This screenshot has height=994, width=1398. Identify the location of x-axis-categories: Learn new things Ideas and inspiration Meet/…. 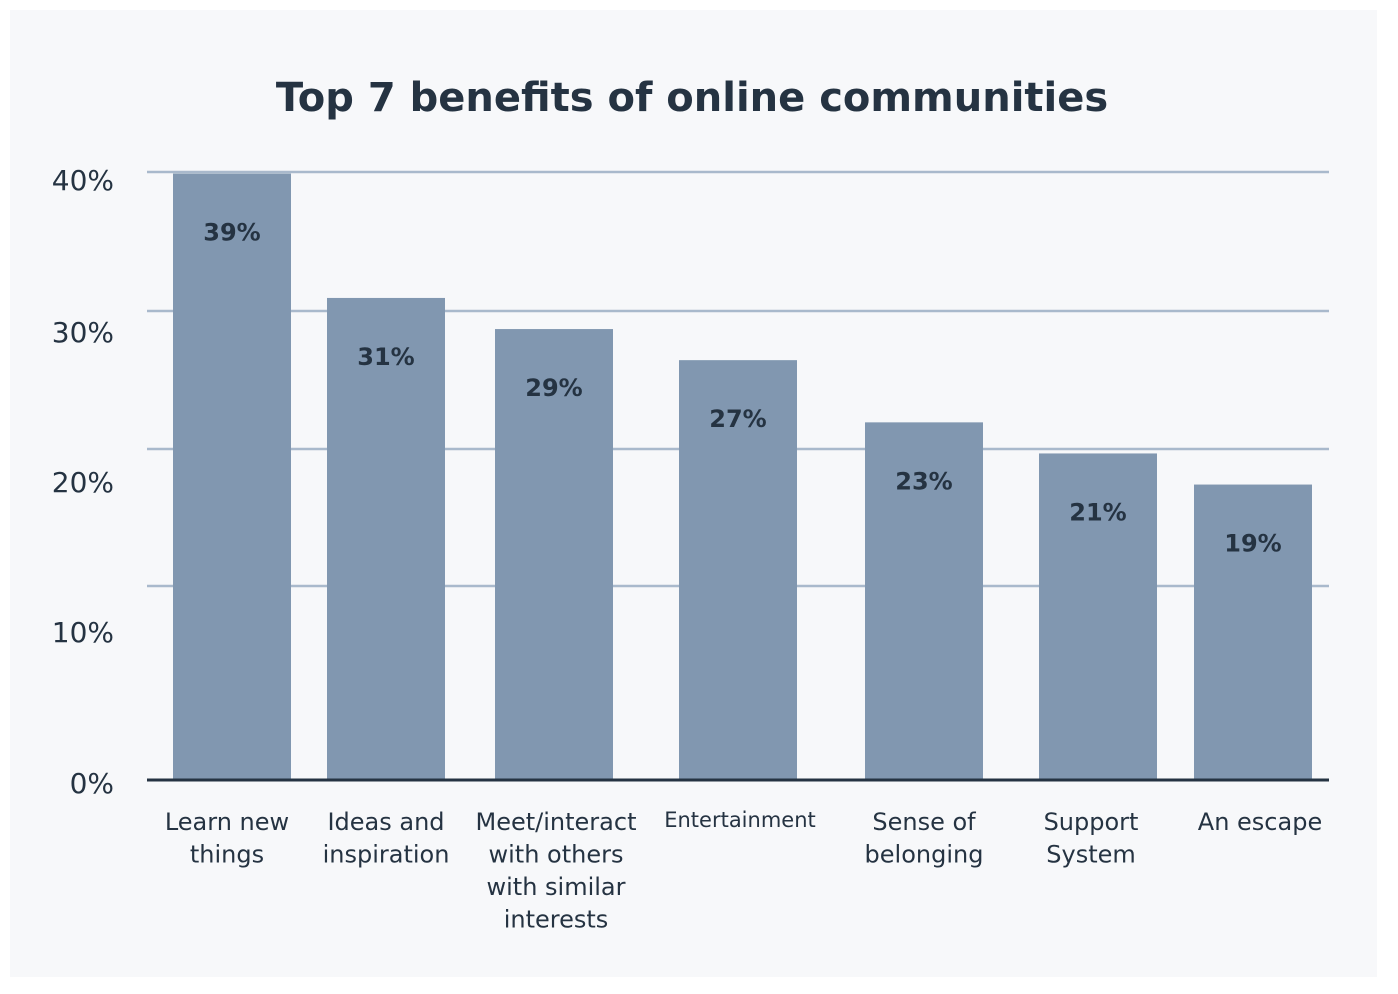
(743, 871).